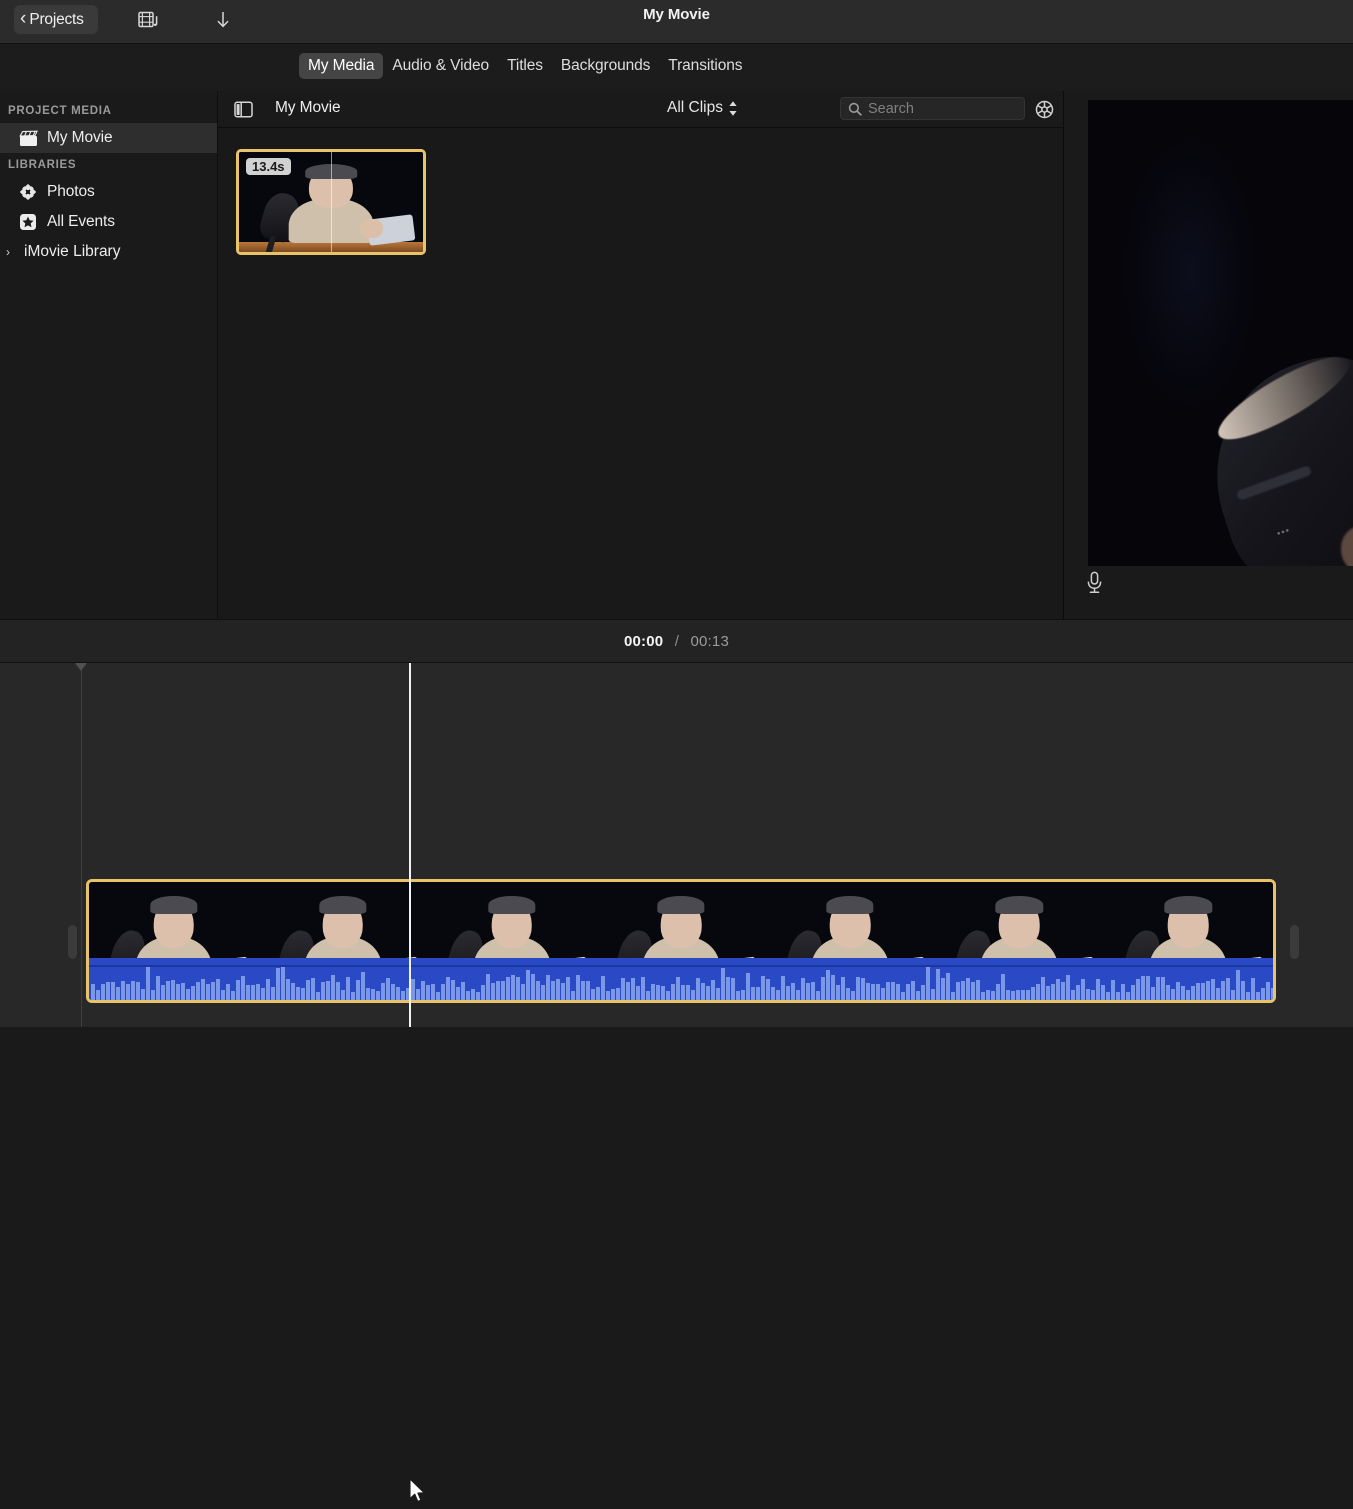  Describe the element at coordinates (643, 641) in the screenshot. I see `current-timecode: 00:00` at that location.